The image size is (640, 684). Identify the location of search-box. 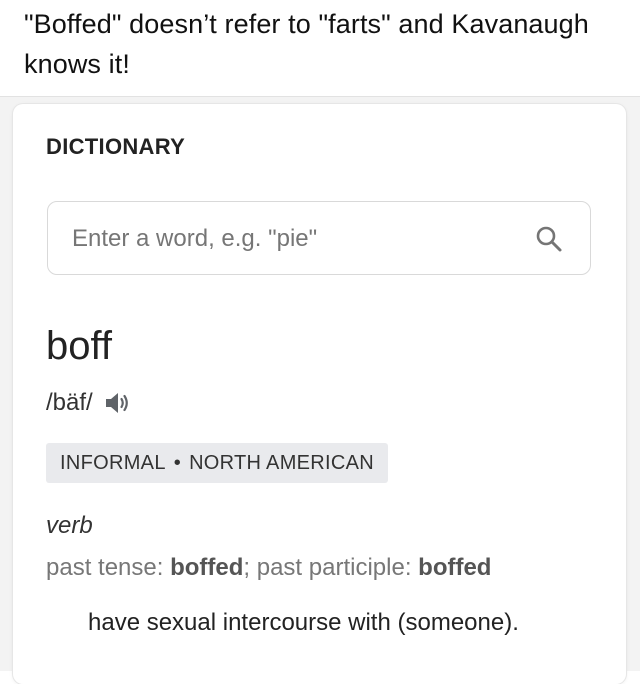
(319, 238).